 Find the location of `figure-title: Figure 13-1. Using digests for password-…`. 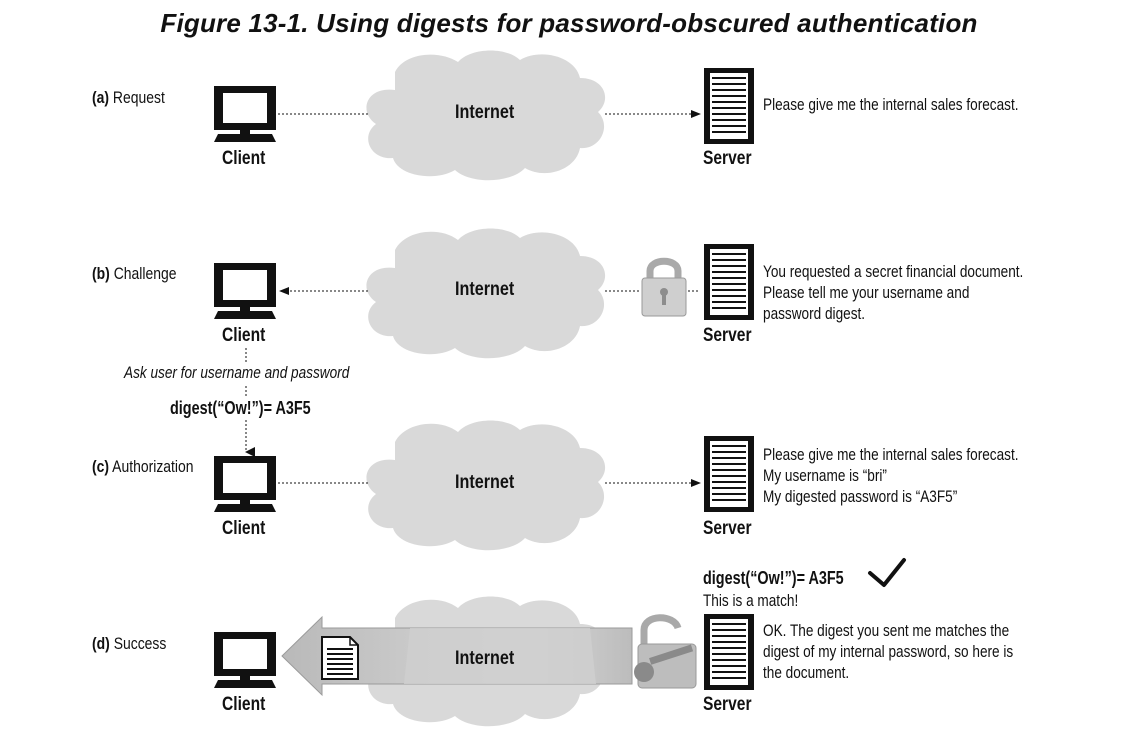

figure-title: Figure 13-1. Using digests for password-… is located at coordinates (569, 23).